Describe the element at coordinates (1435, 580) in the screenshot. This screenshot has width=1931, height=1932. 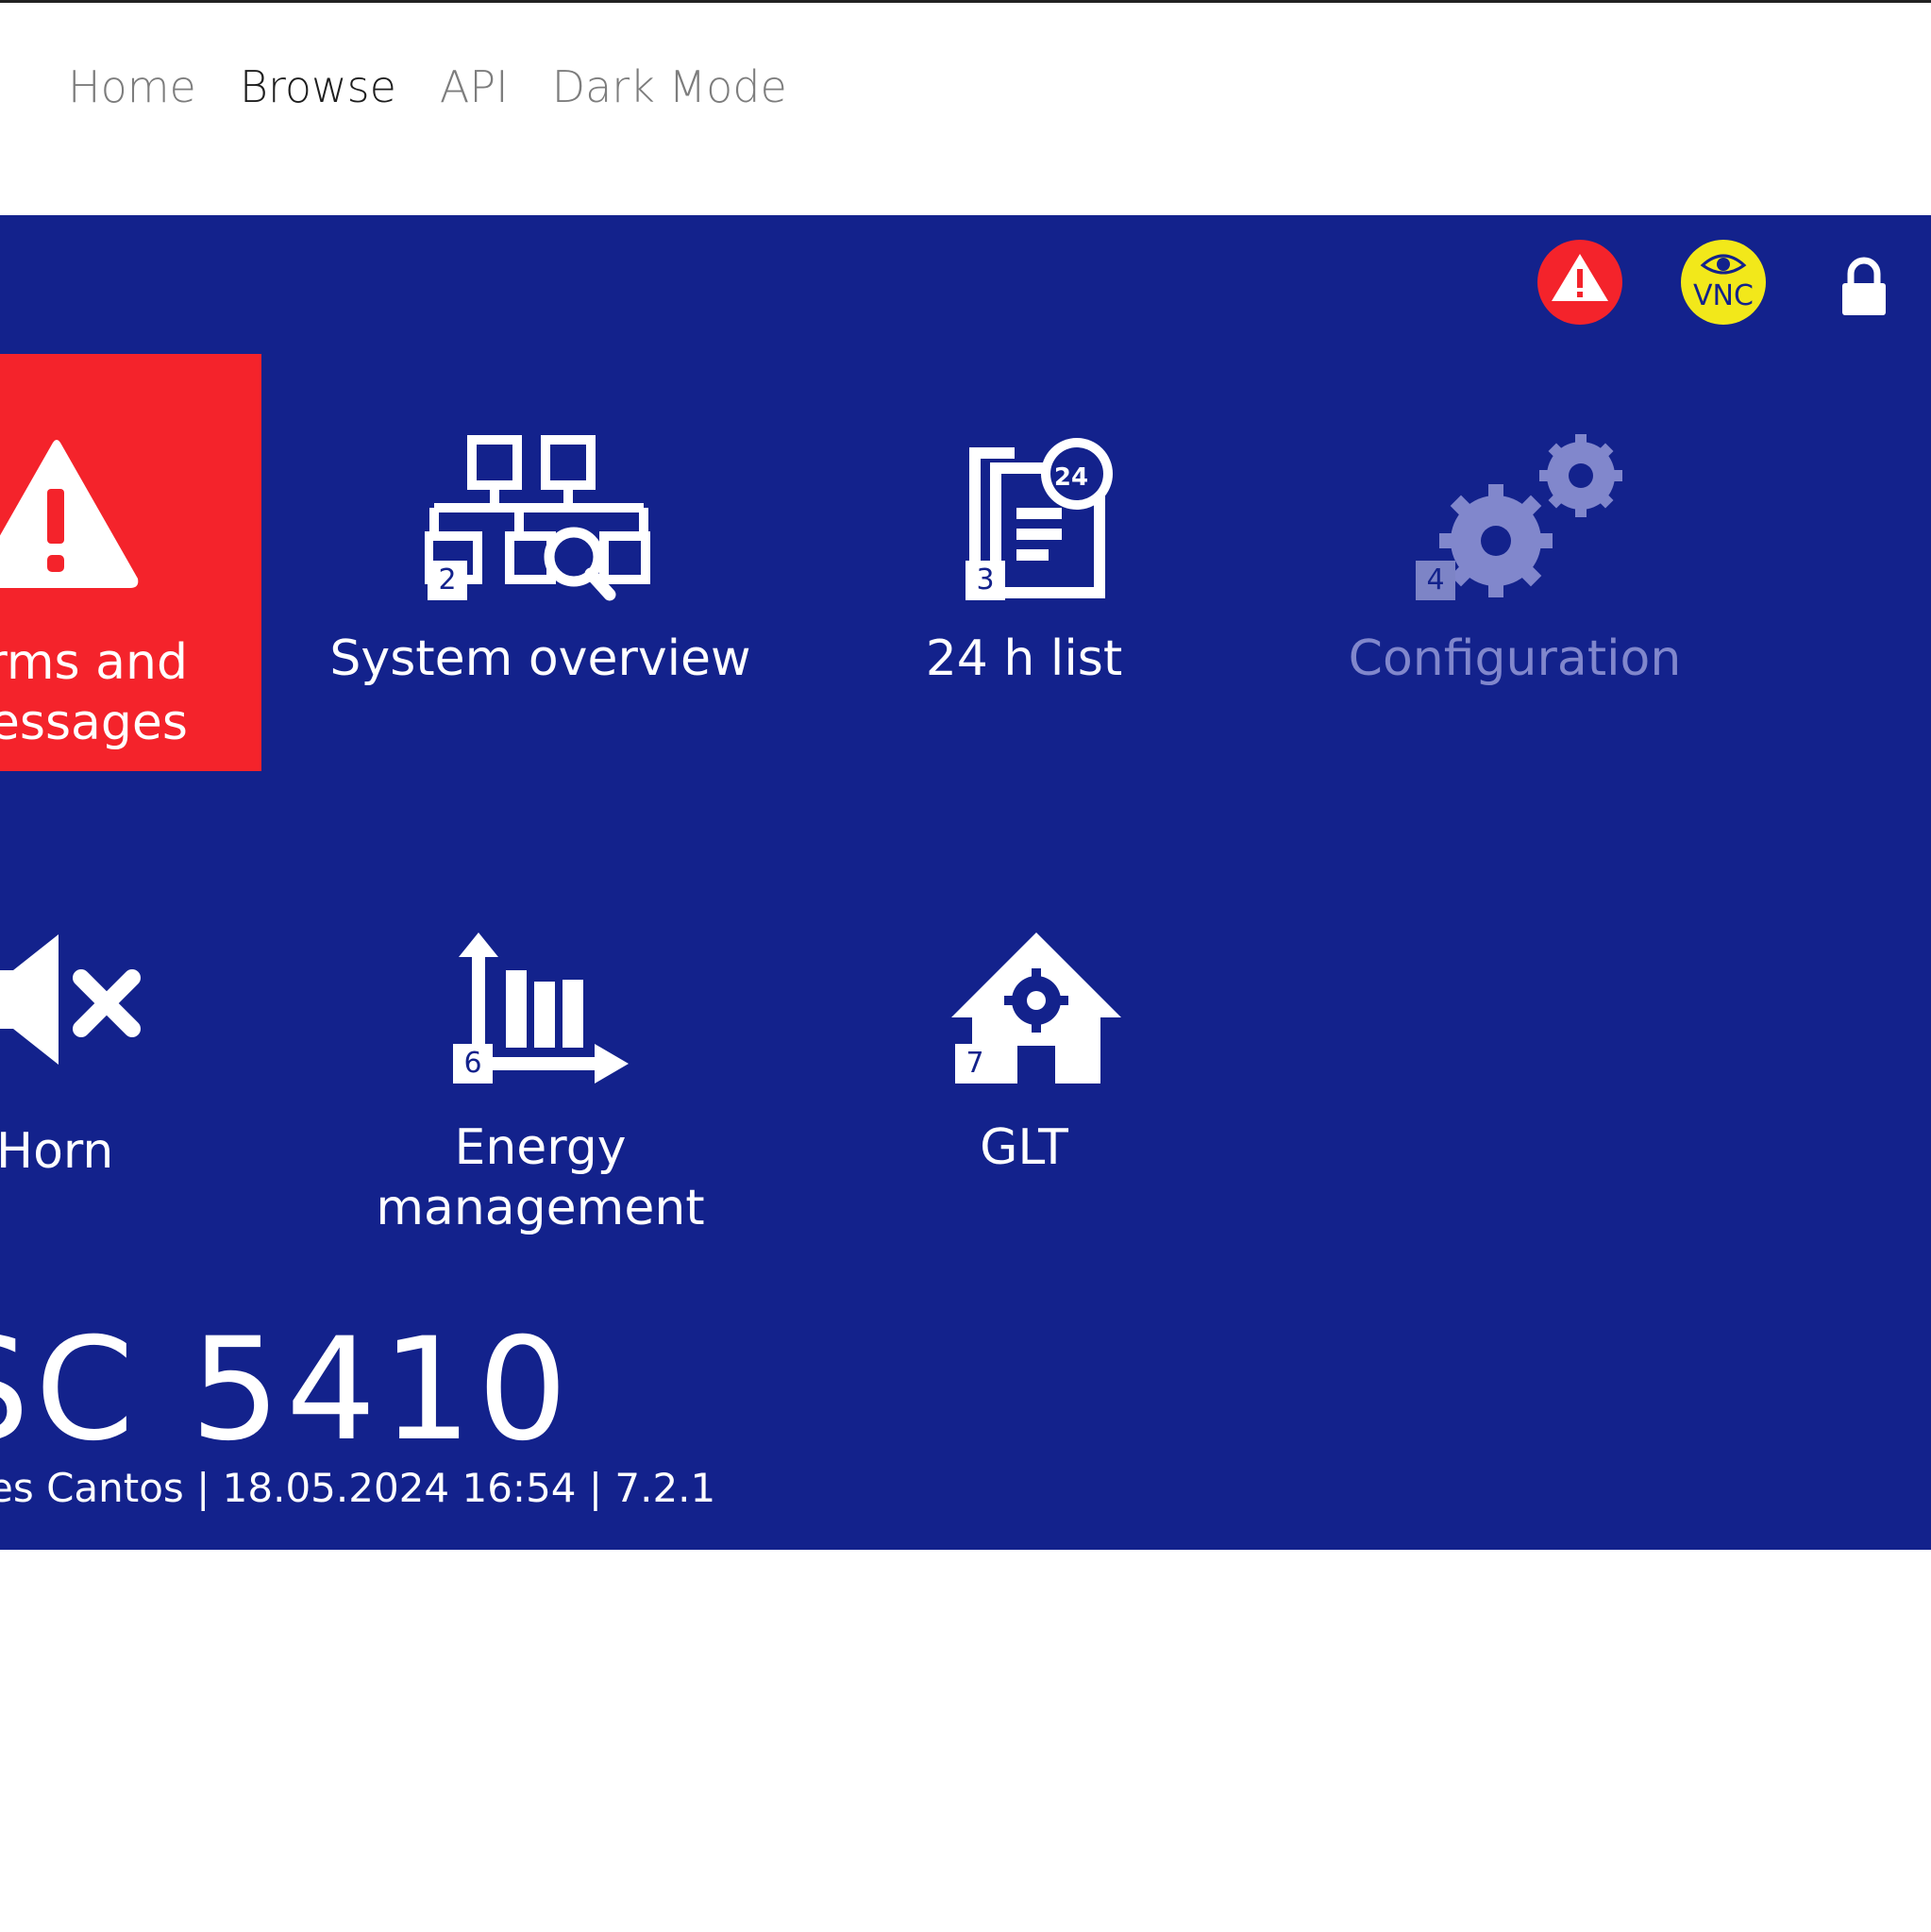
I see `tile-number-badge: 4` at that location.